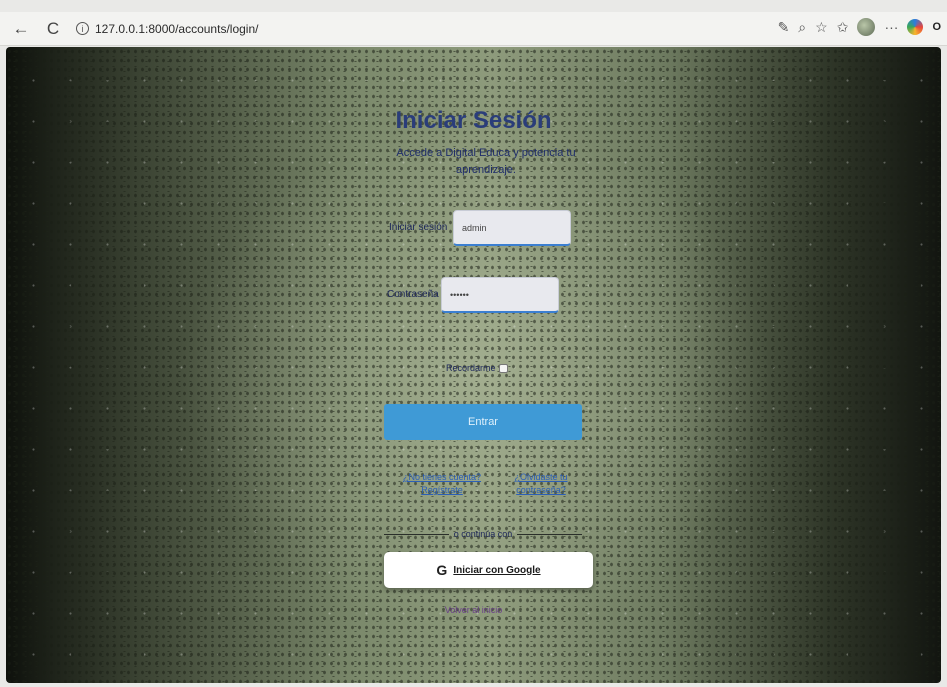 This screenshot has width=947, height=687. Describe the element at coordinates (891, 27) in the screenshot. I see `menu-icon: ···` at that location.